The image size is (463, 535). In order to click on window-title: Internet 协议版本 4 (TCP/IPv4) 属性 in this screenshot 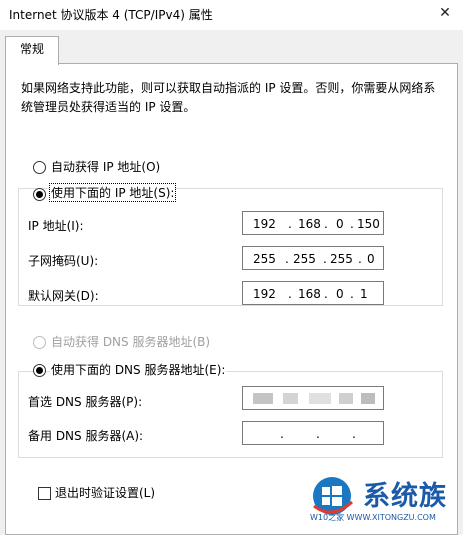, I will do `click(111, 15)`.